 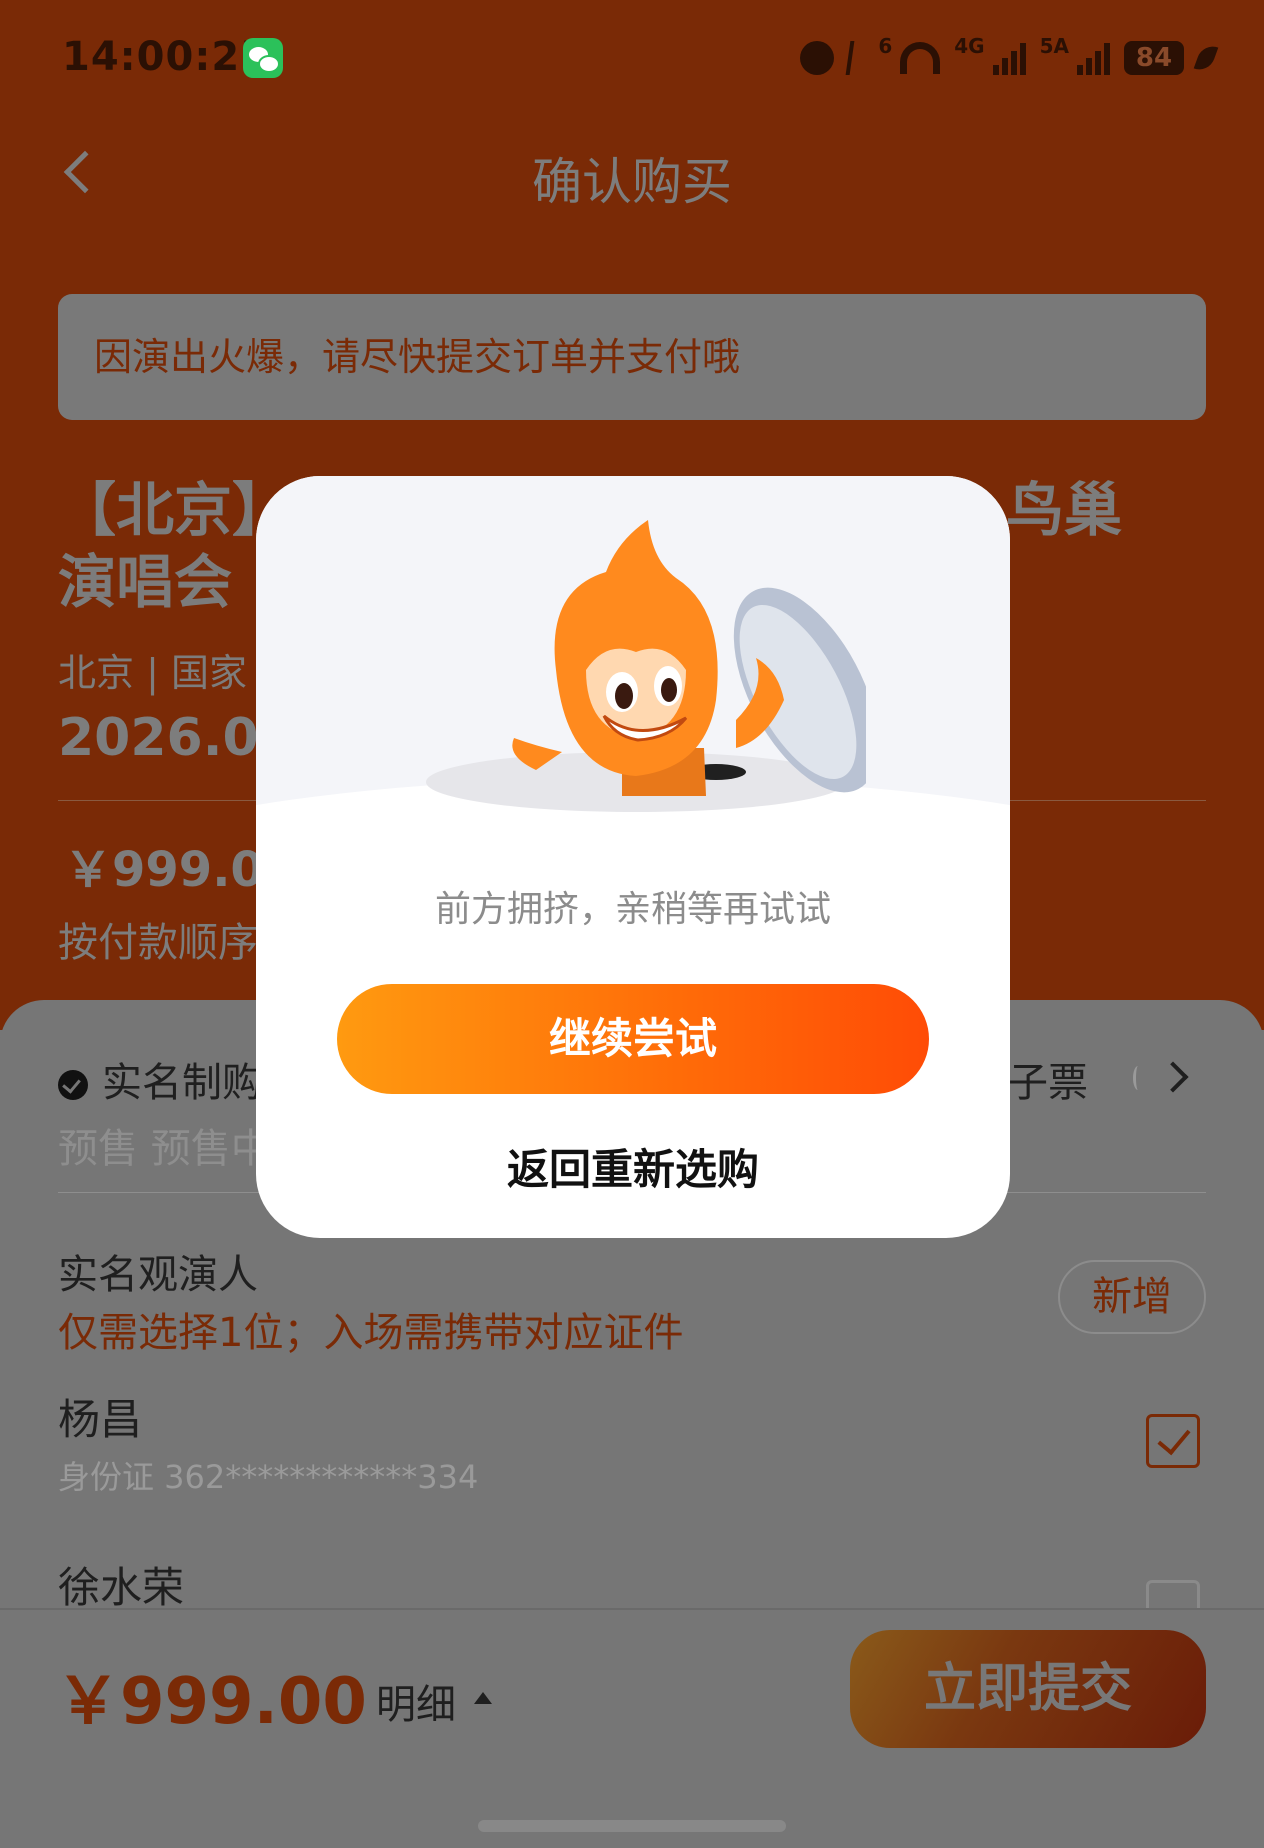 What do you see at coordinates (646, 666) in the screenshot?
I see `mascot-illustration` at bounding box center [646, 666].